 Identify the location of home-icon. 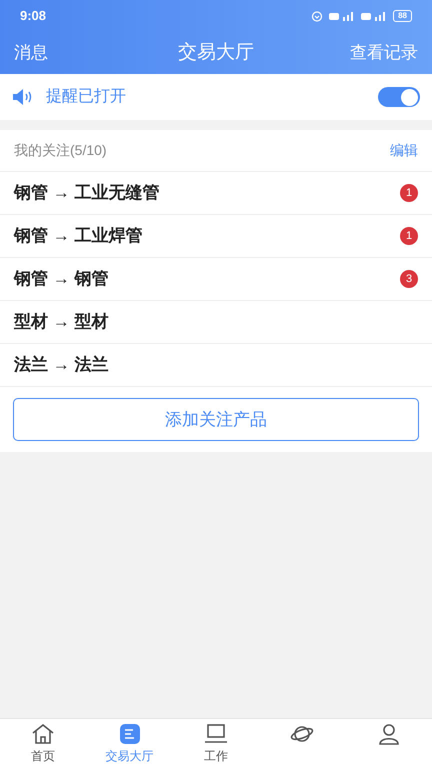
(43, 733).